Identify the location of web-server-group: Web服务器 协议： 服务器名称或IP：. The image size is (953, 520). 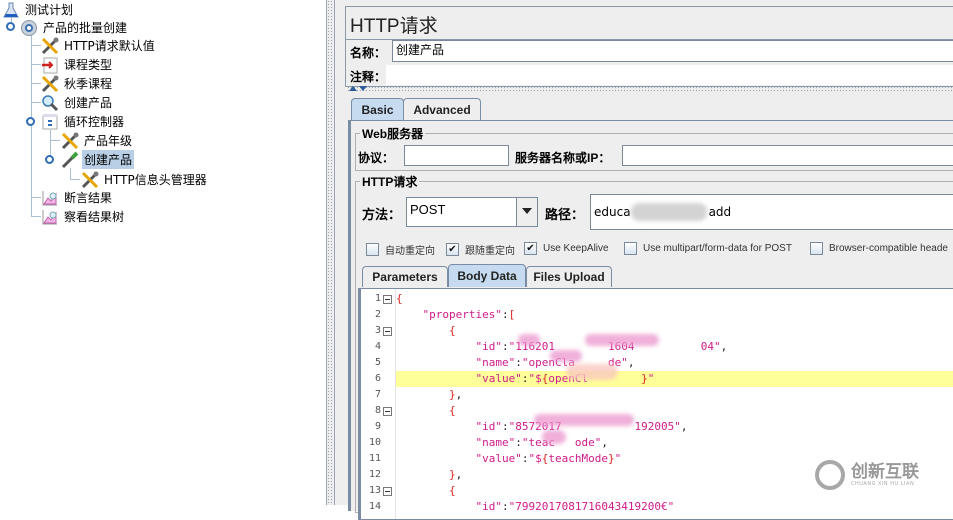
(654, 148).